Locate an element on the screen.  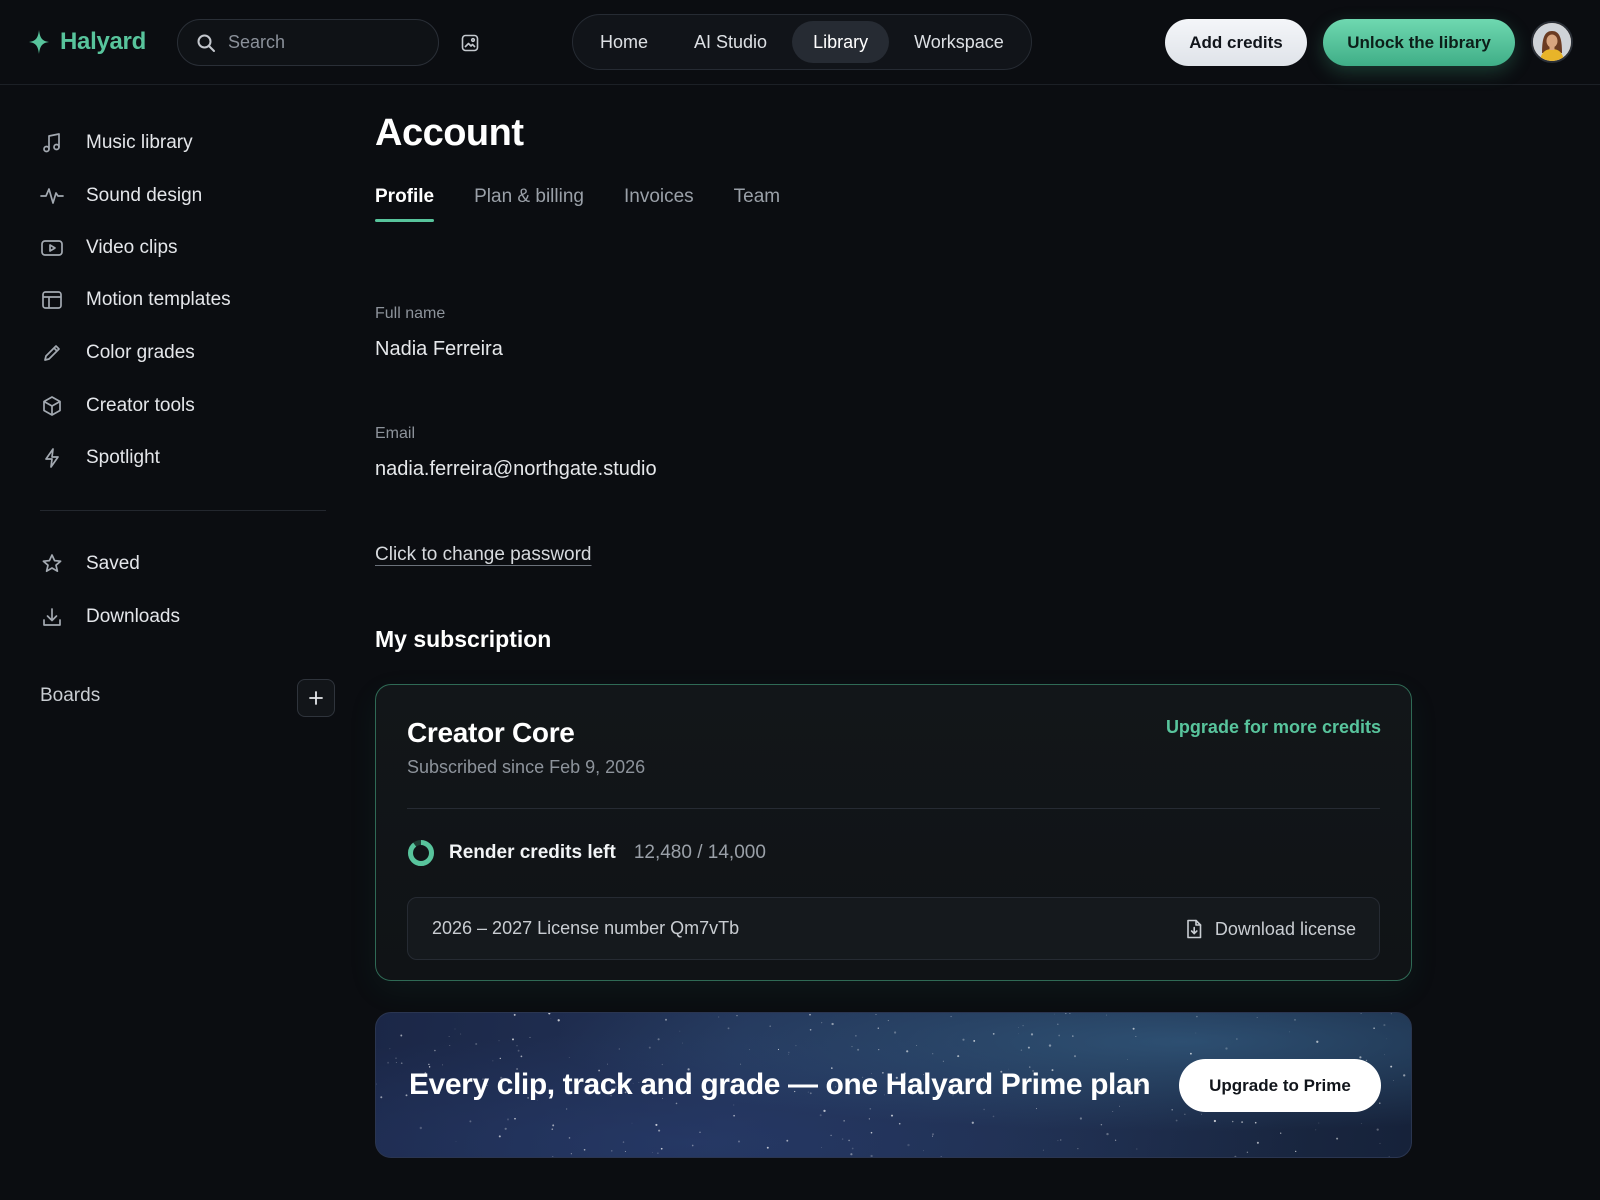
main-nav: Home AI Studio Library Workspace is located at coordinates (802, 42).